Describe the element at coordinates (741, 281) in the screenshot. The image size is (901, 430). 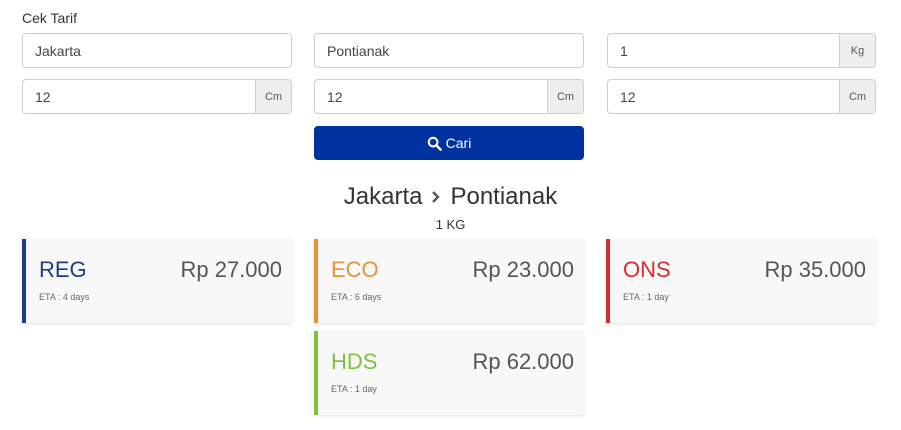
I see `service-card-ons: ONS ETA : 1 day Rp 35.000` at that location.